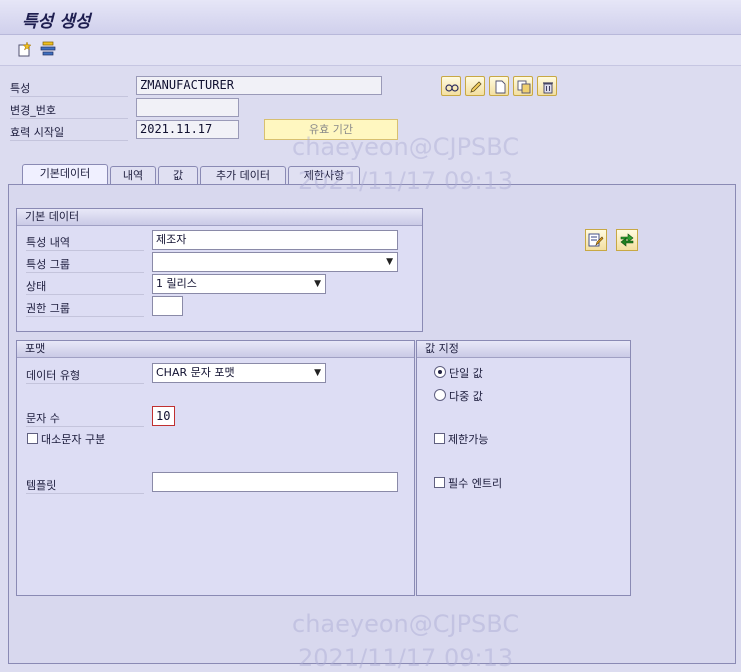 The image size is (741, 672). I want to click on group-title: 기본 데이터, so click(219, 217).